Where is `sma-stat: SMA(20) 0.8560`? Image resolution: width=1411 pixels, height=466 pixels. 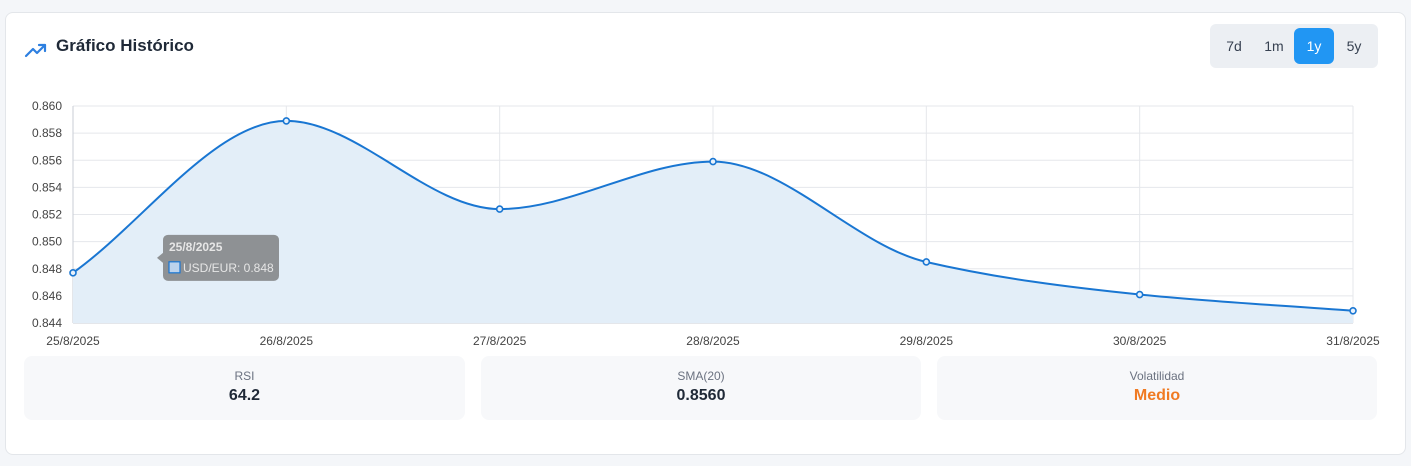
sma-stat: SMA(20) 0.8560 is located at coordinates (701, 388).